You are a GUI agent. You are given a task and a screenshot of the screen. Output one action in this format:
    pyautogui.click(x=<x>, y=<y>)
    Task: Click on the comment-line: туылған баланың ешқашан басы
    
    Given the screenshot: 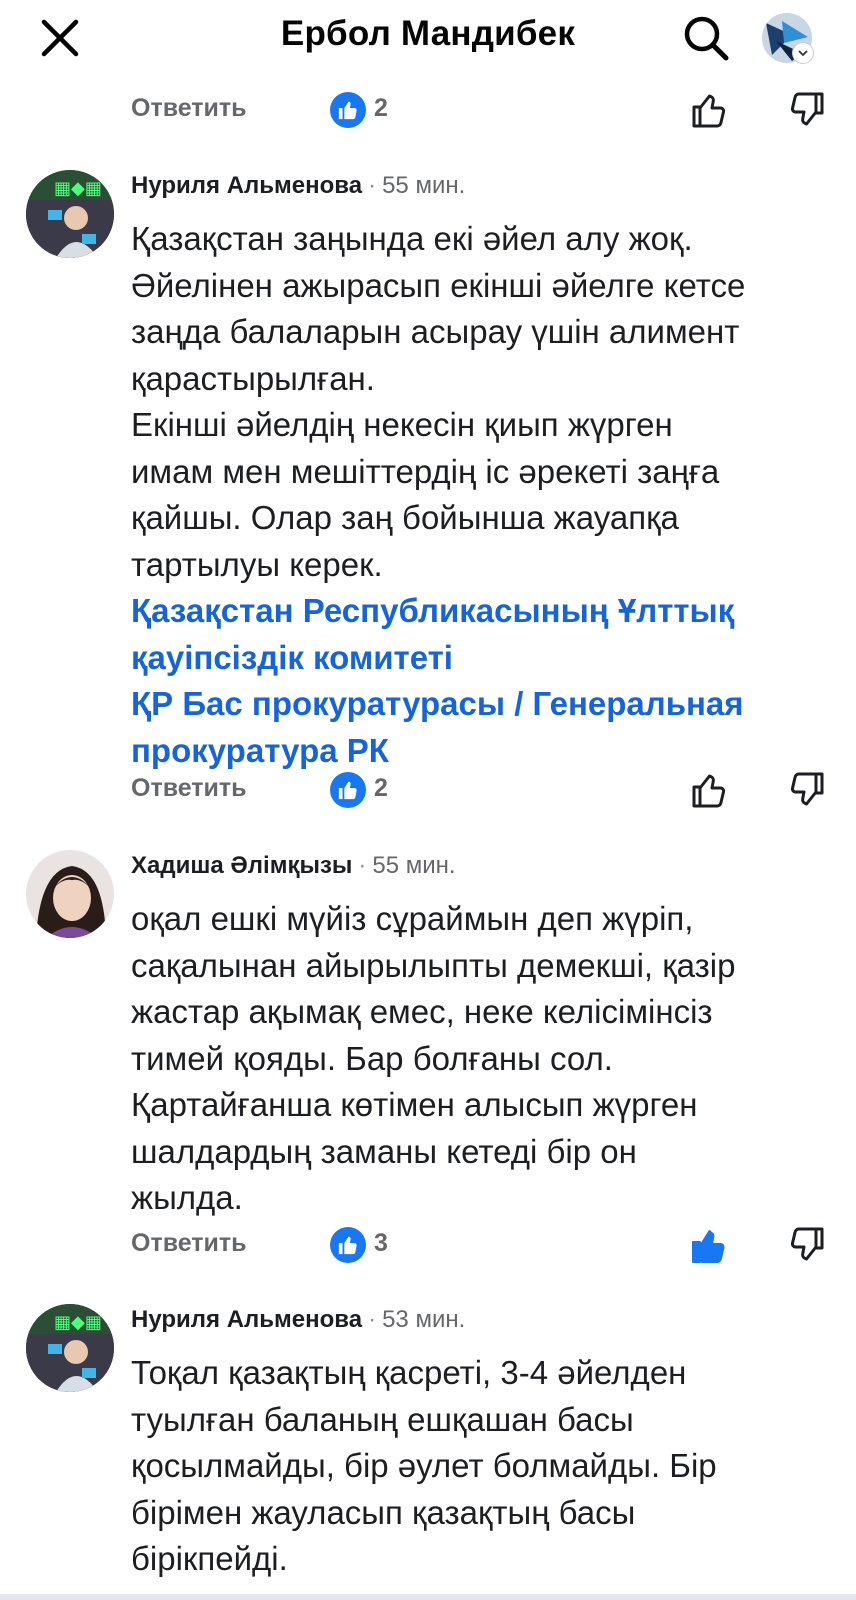 What is the action you would take?
    pyautogui.click(x=382, y=1419)
    